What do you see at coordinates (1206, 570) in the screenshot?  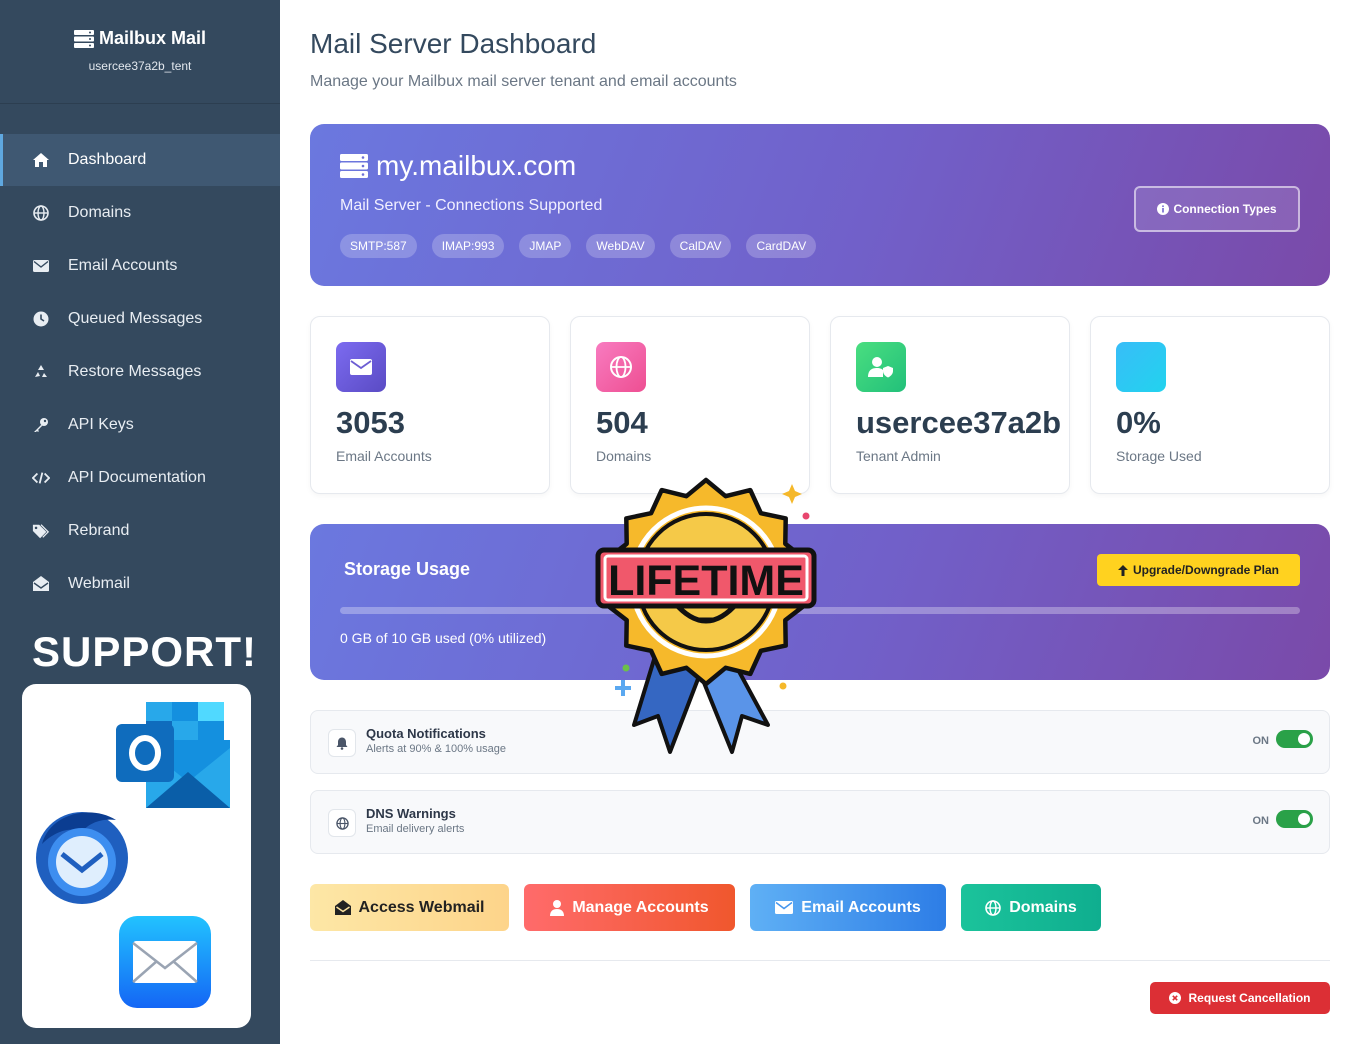 I see `upgrade-plan-label: Upgrade/Downgrade Plan` at bounding box center [1206, 570].